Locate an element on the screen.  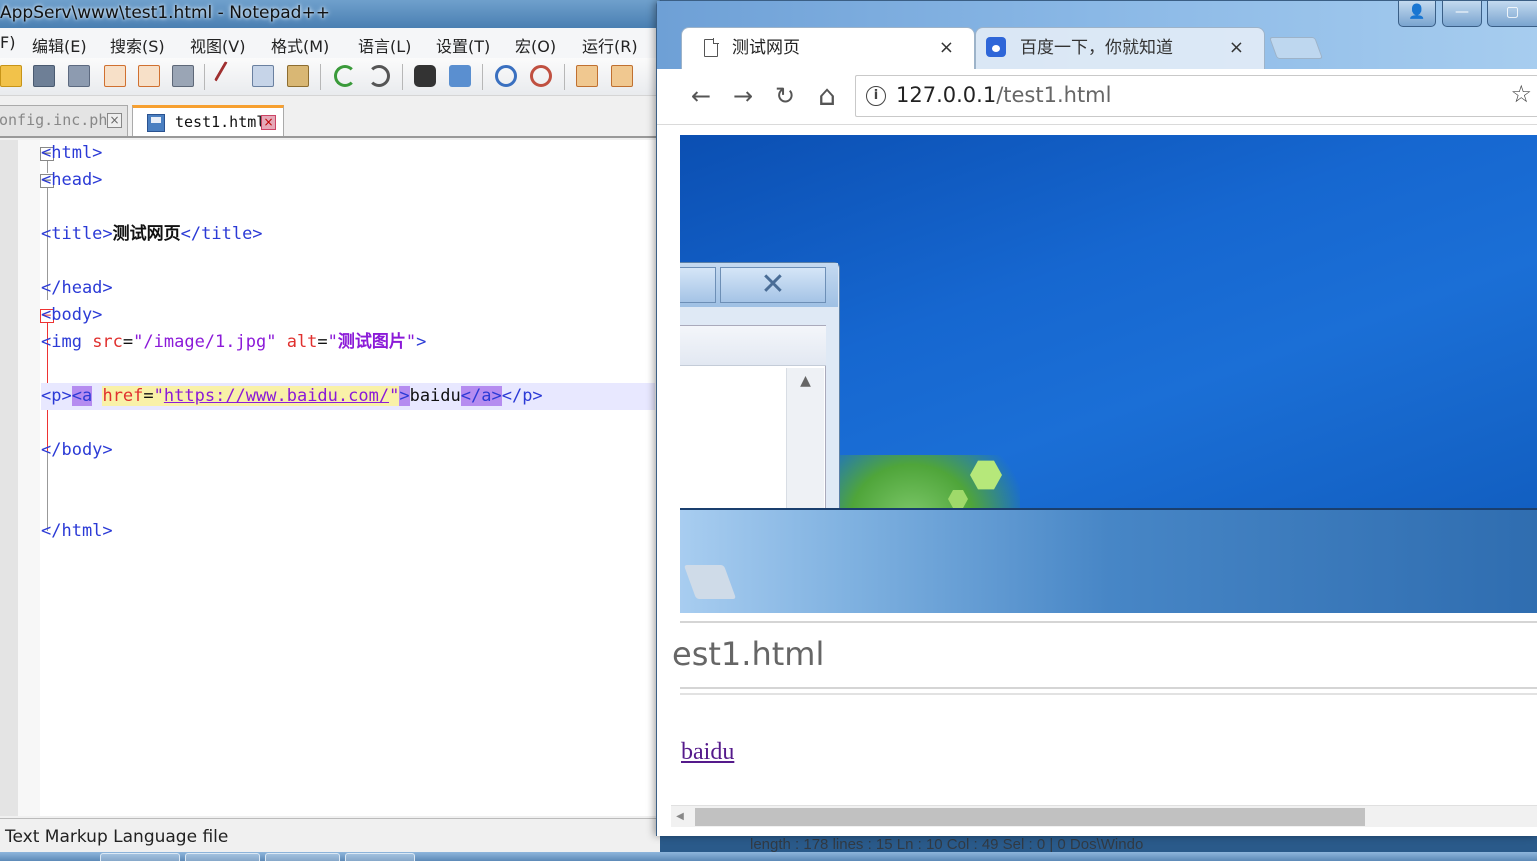
fold-margin: − − − is located at coordinates (36, 478).